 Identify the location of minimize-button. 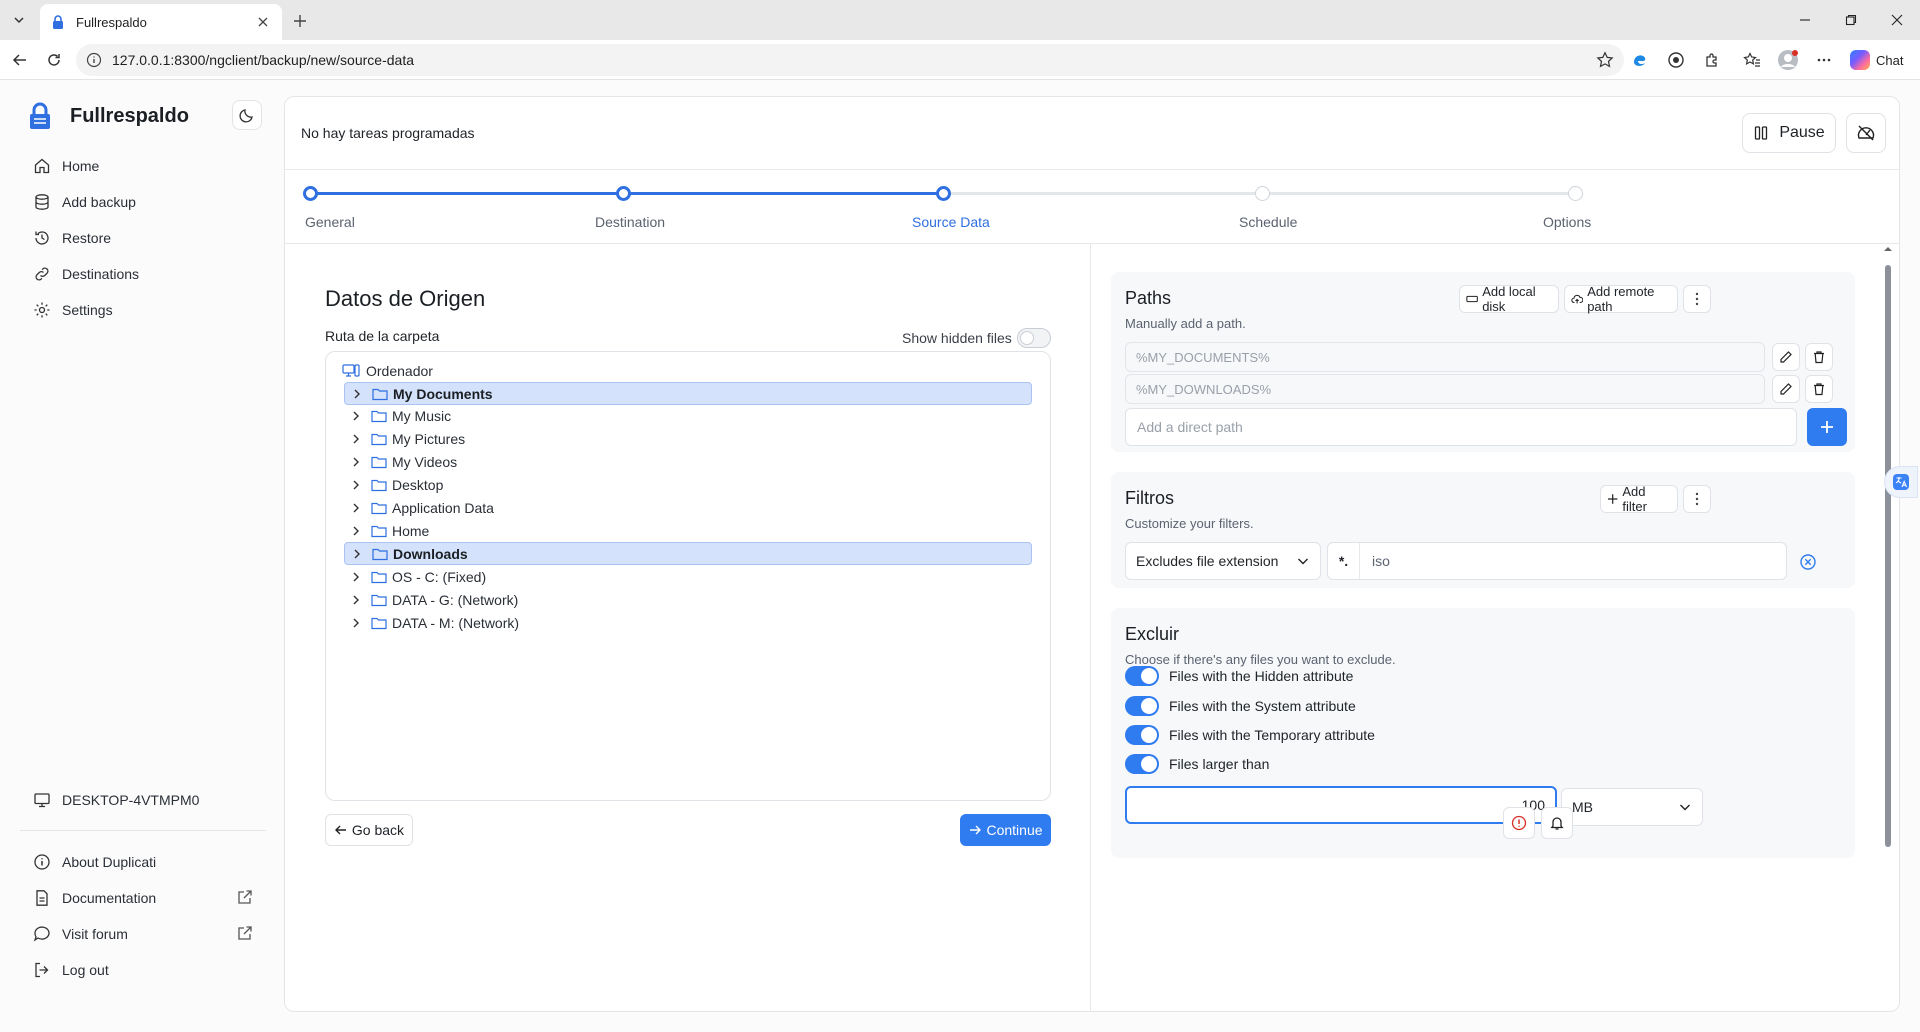
(1805, 20).